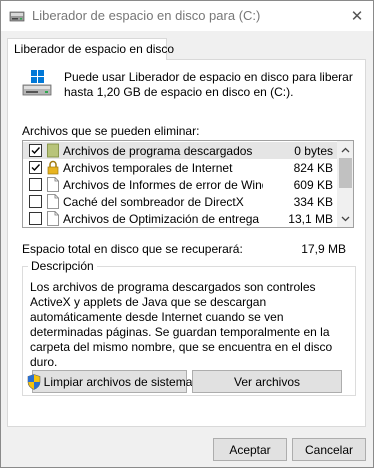 This screenshot has height=468, width=374. Describe the element at coordinates (161, 219) in the screenshot. I see `file-name: Archivos de Optimización de entrega` at that location.